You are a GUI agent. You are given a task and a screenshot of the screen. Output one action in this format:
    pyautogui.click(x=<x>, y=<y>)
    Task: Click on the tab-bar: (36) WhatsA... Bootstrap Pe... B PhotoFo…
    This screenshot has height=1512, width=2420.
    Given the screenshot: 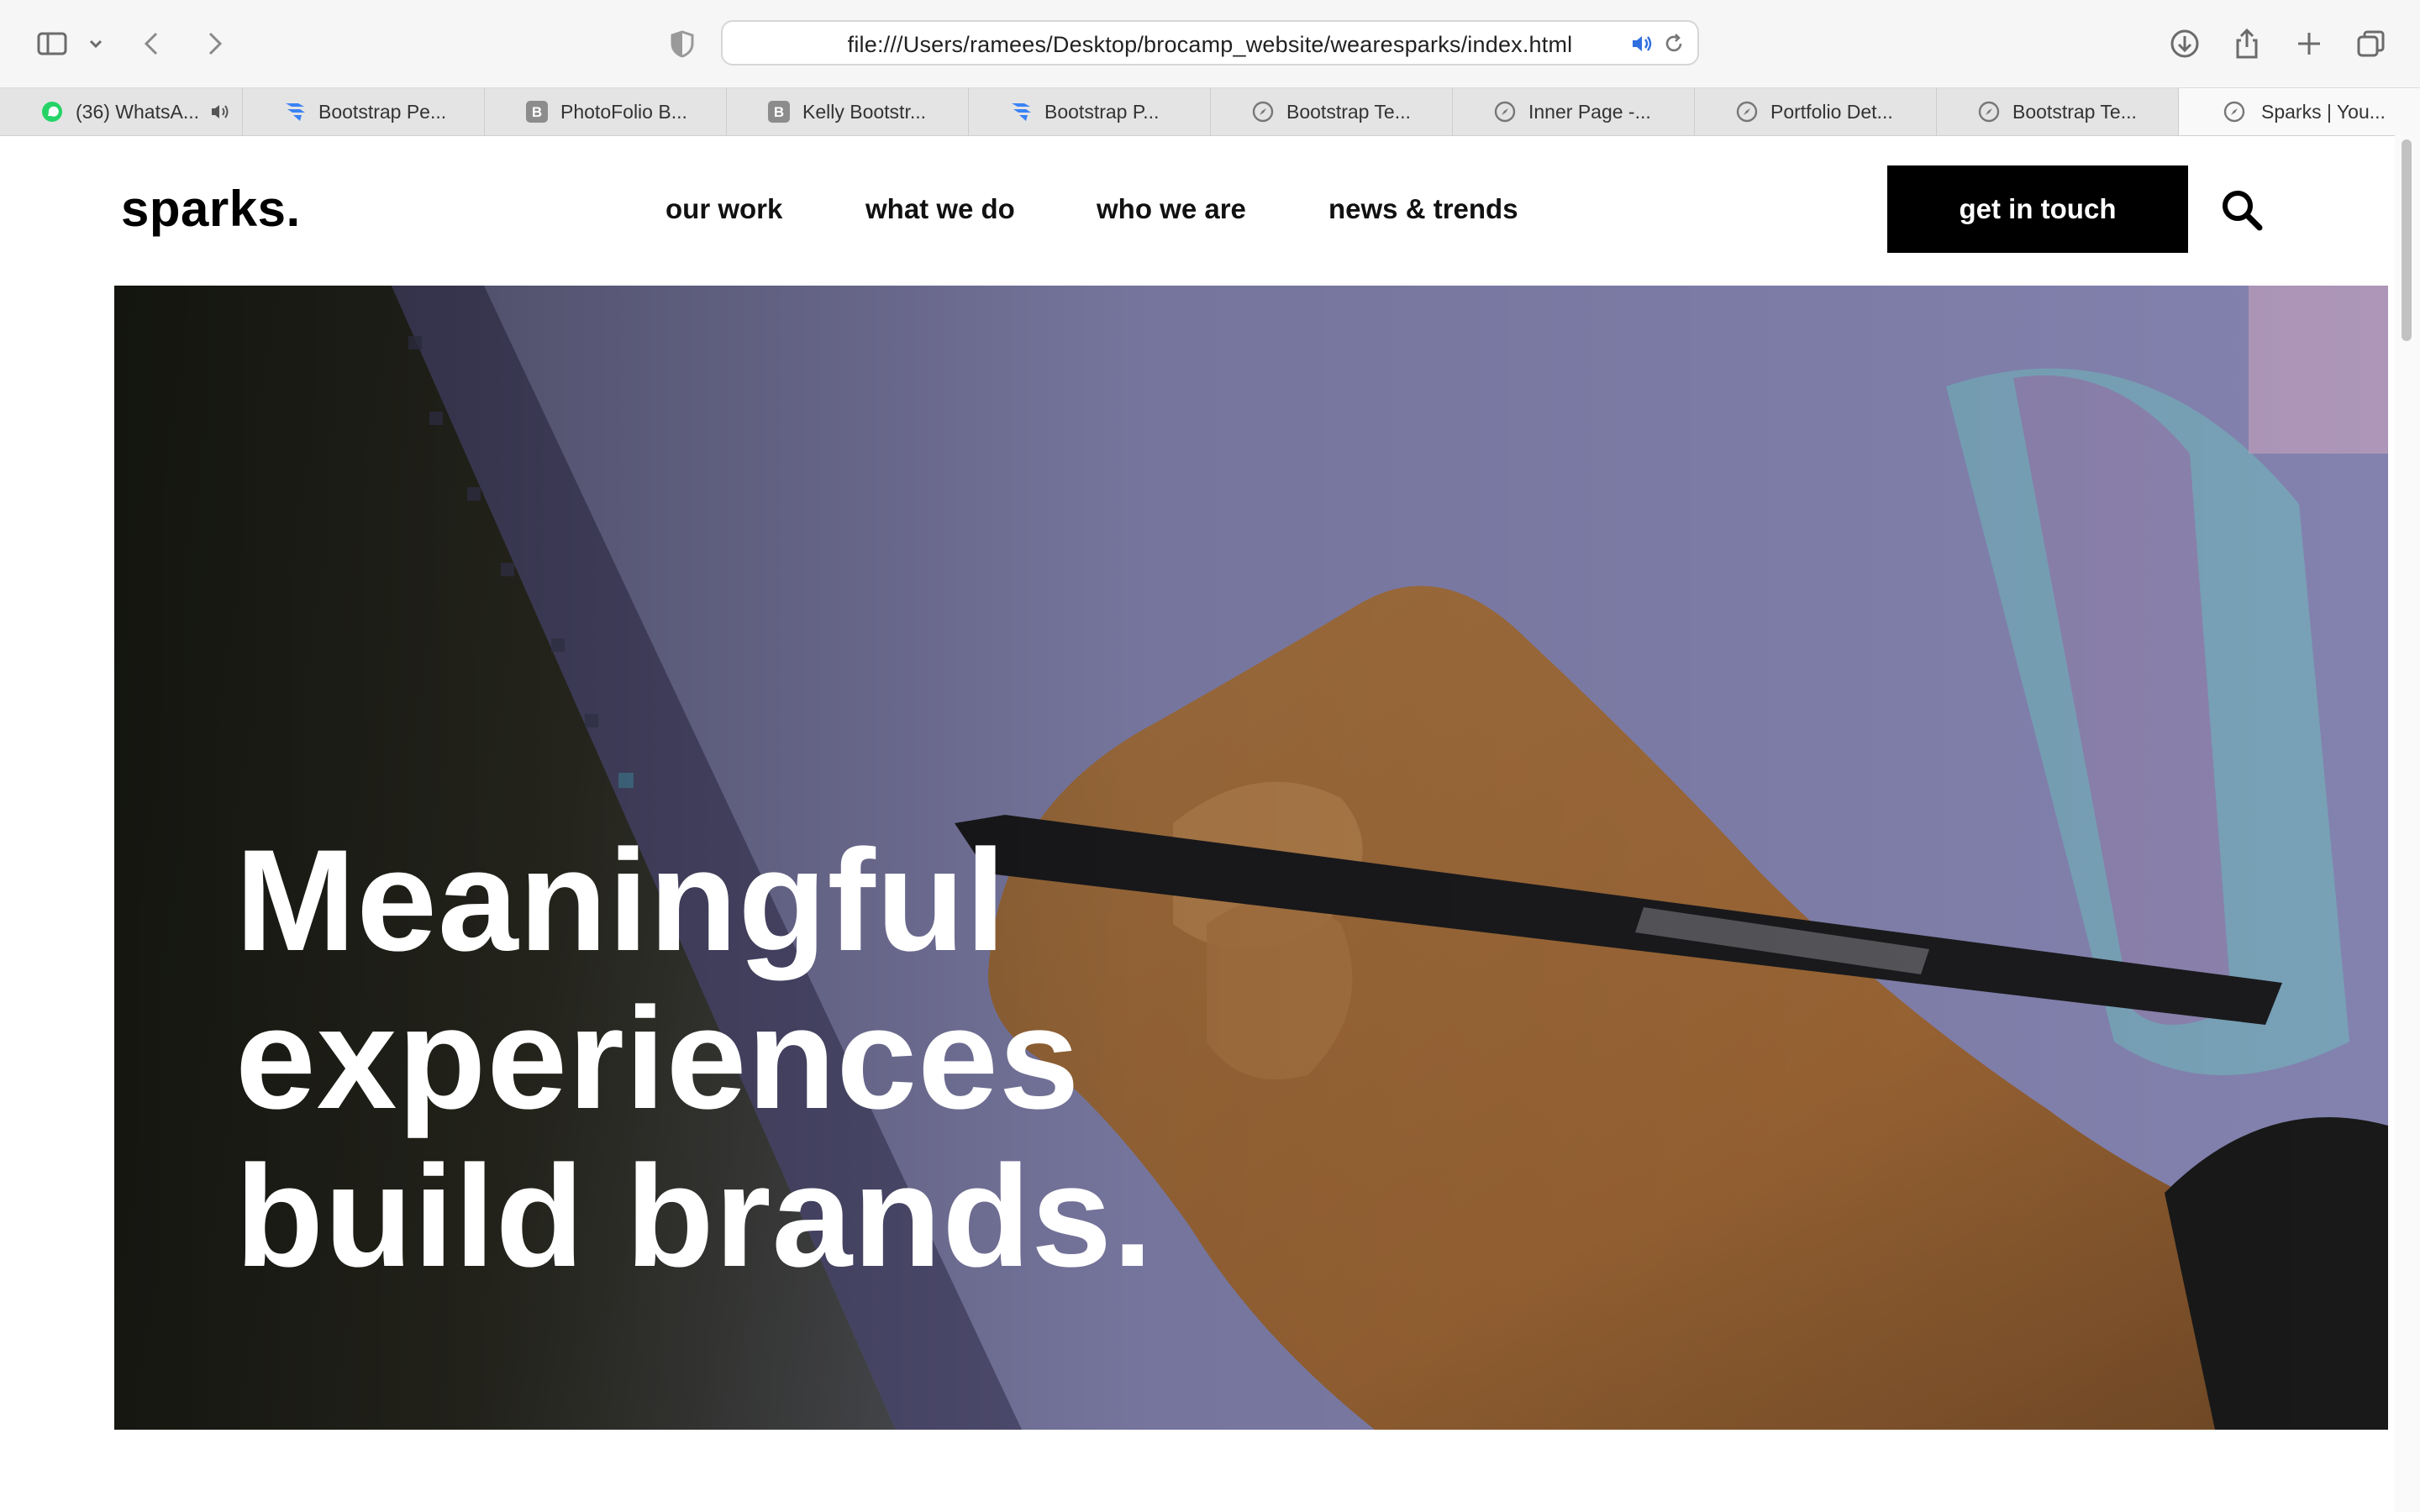 What is the action you would take?
    pyautogui.click(x=1210, y=112)
    